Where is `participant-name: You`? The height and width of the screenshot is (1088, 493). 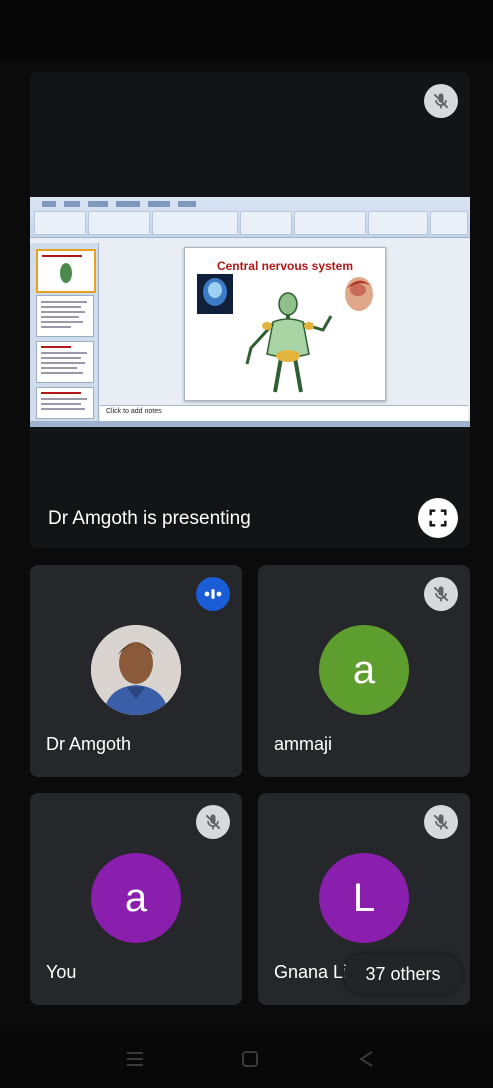 participant-name: You is located at coordinates (61, 972).